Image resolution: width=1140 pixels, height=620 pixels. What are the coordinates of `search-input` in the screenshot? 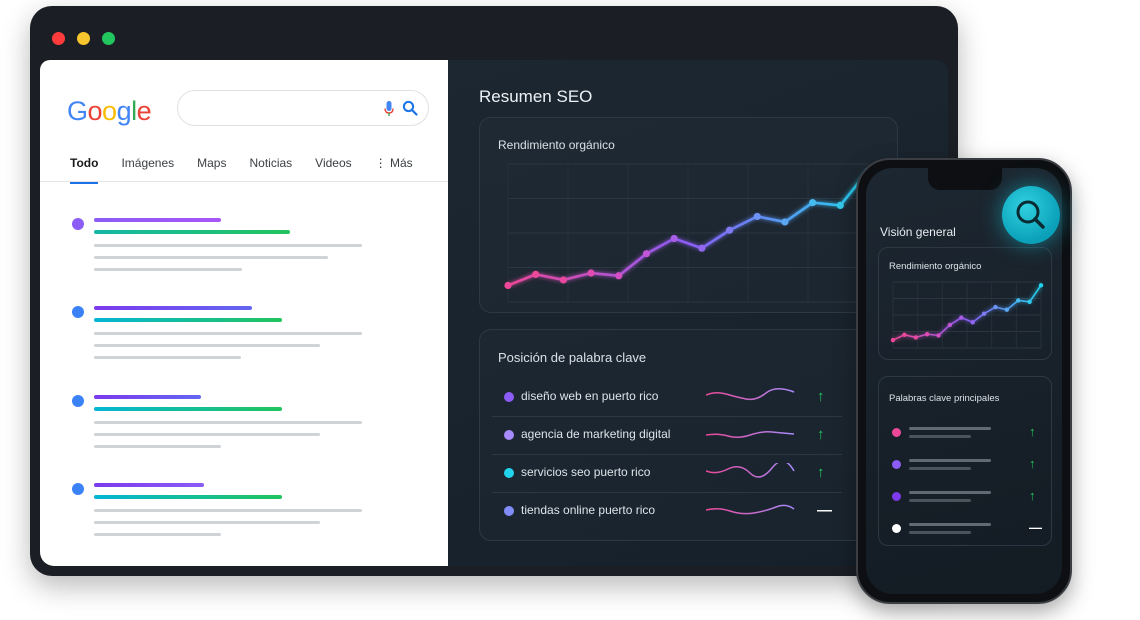 It's located at (303, 108).